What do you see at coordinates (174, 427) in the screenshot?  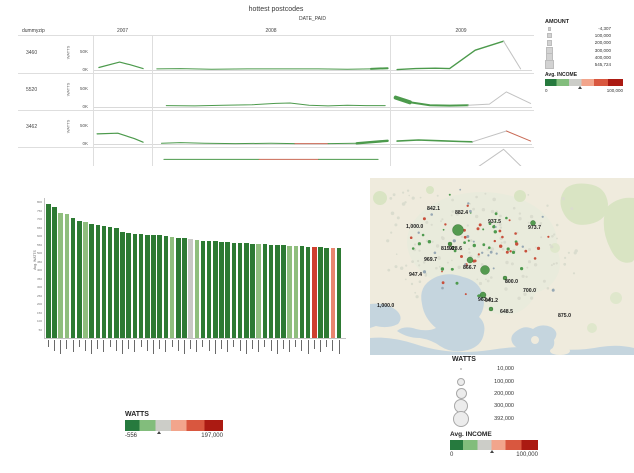 I see `watts-gradient-bar` at bounding box center [174, 427].